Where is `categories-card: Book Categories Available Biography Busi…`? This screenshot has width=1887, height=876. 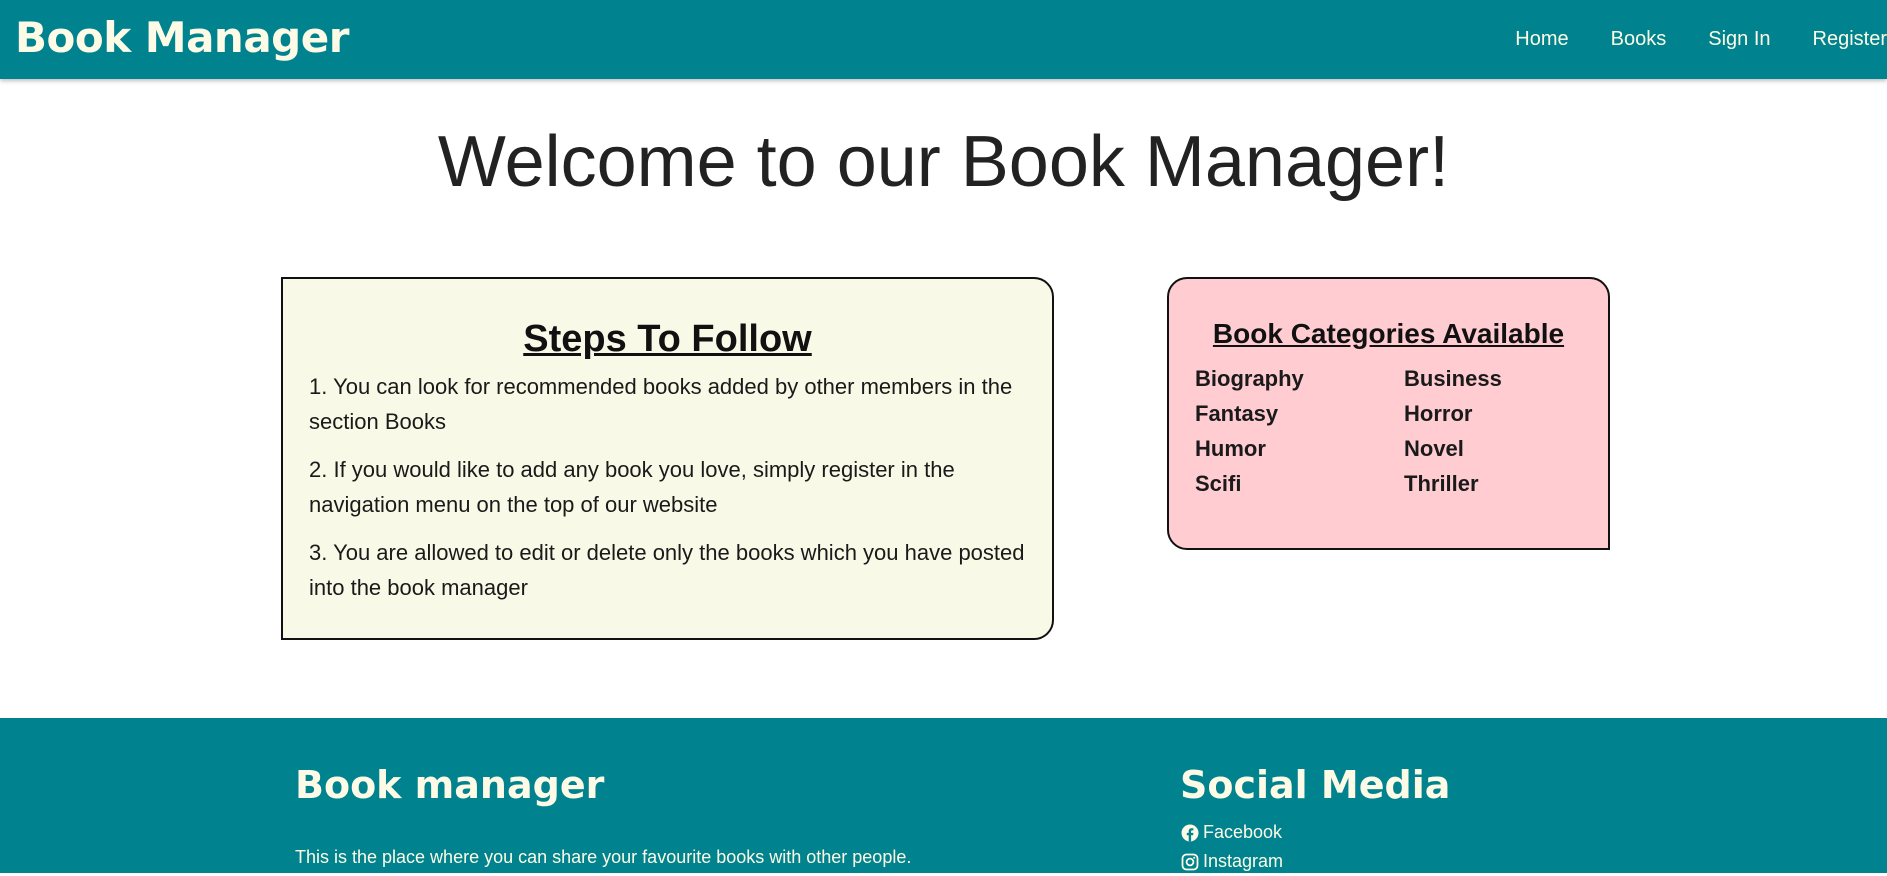 categories-card: Book Categories Available Biography Busi… is located at coordinates (1388, 413).